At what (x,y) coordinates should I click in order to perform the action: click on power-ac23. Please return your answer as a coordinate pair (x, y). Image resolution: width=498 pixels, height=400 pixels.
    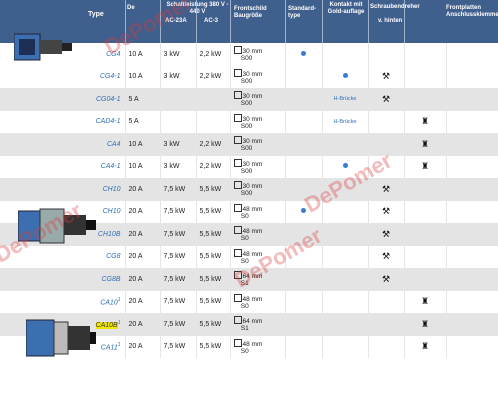
    Looking at the image, I should click on (178, 99).